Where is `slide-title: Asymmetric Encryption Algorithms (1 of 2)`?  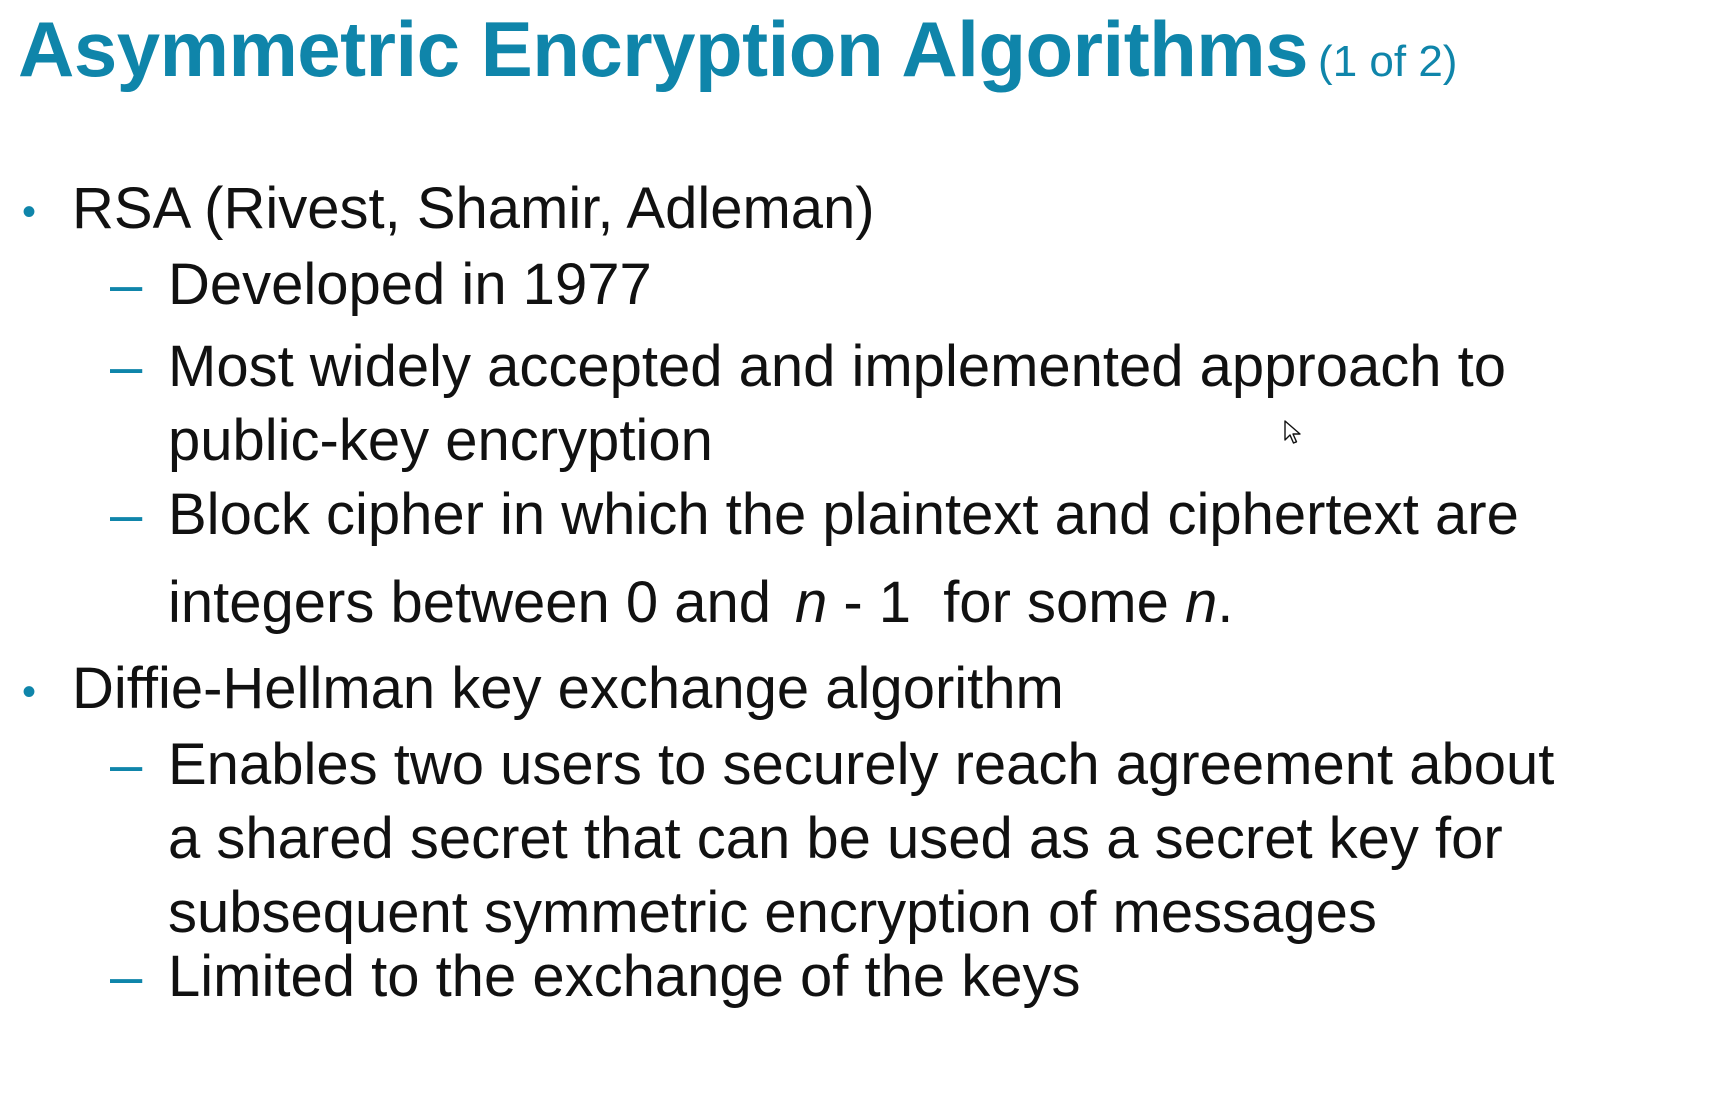
slide-title: Asymmetric Encryption Algorithms (1 of 2) is located at coordinates (737, 49).